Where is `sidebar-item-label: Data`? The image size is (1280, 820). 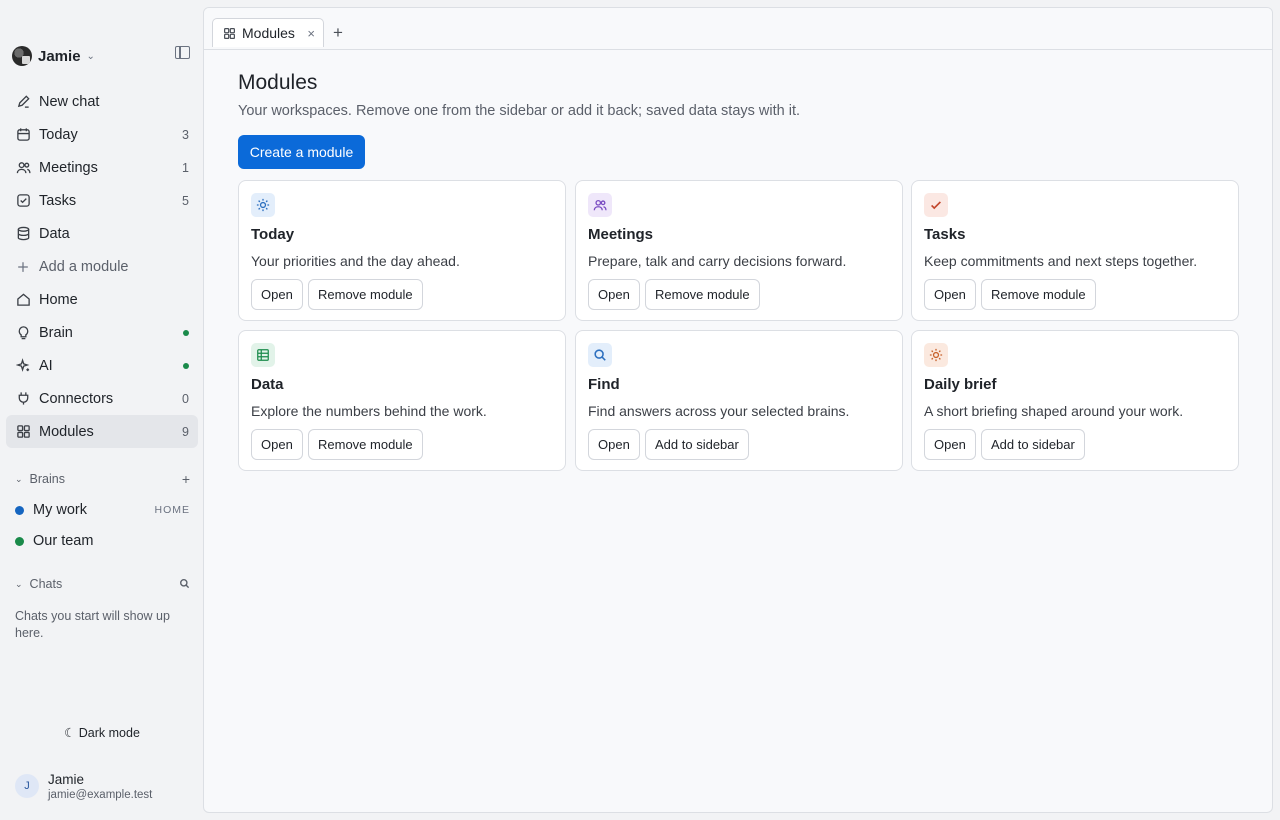
sidebar-item-label: Data is located at coordinates (54, 233).